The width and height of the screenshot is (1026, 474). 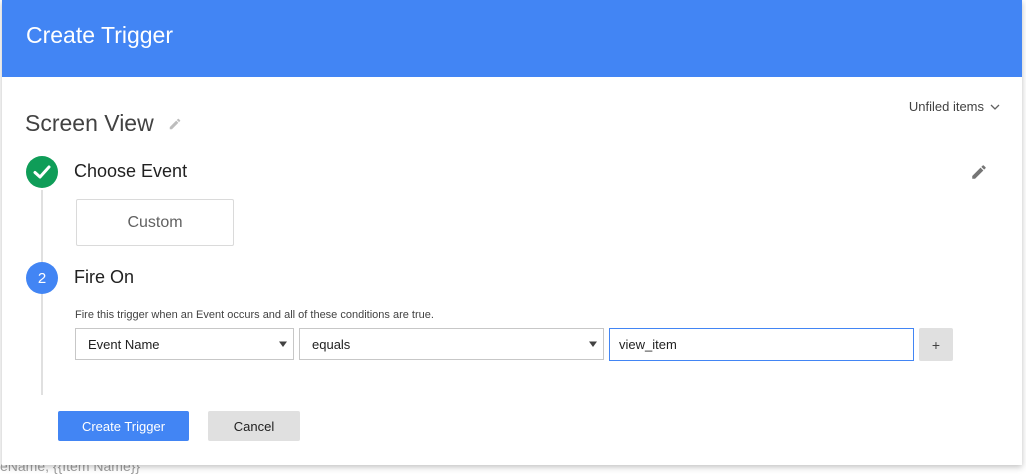 What do you see at coordinates (89, 123) in the screenshot?
I see `trigger-name: Screen View` at bounding box center [89, 123].